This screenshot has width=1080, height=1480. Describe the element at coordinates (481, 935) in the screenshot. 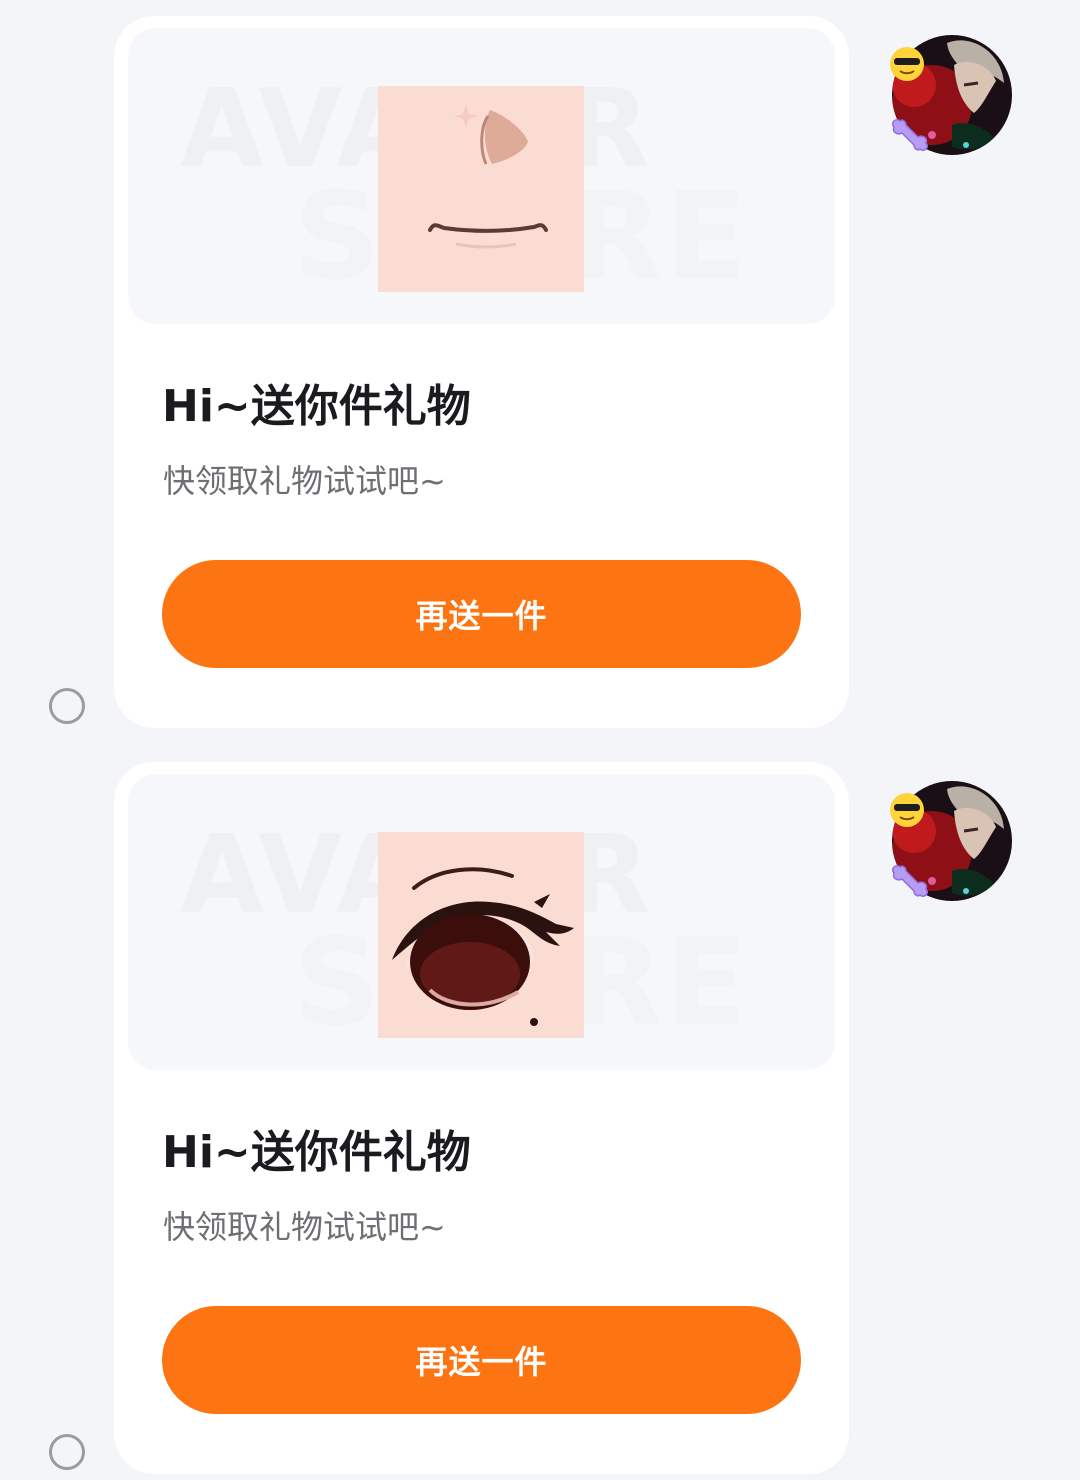

I see `anime-eye-icon` at that location.